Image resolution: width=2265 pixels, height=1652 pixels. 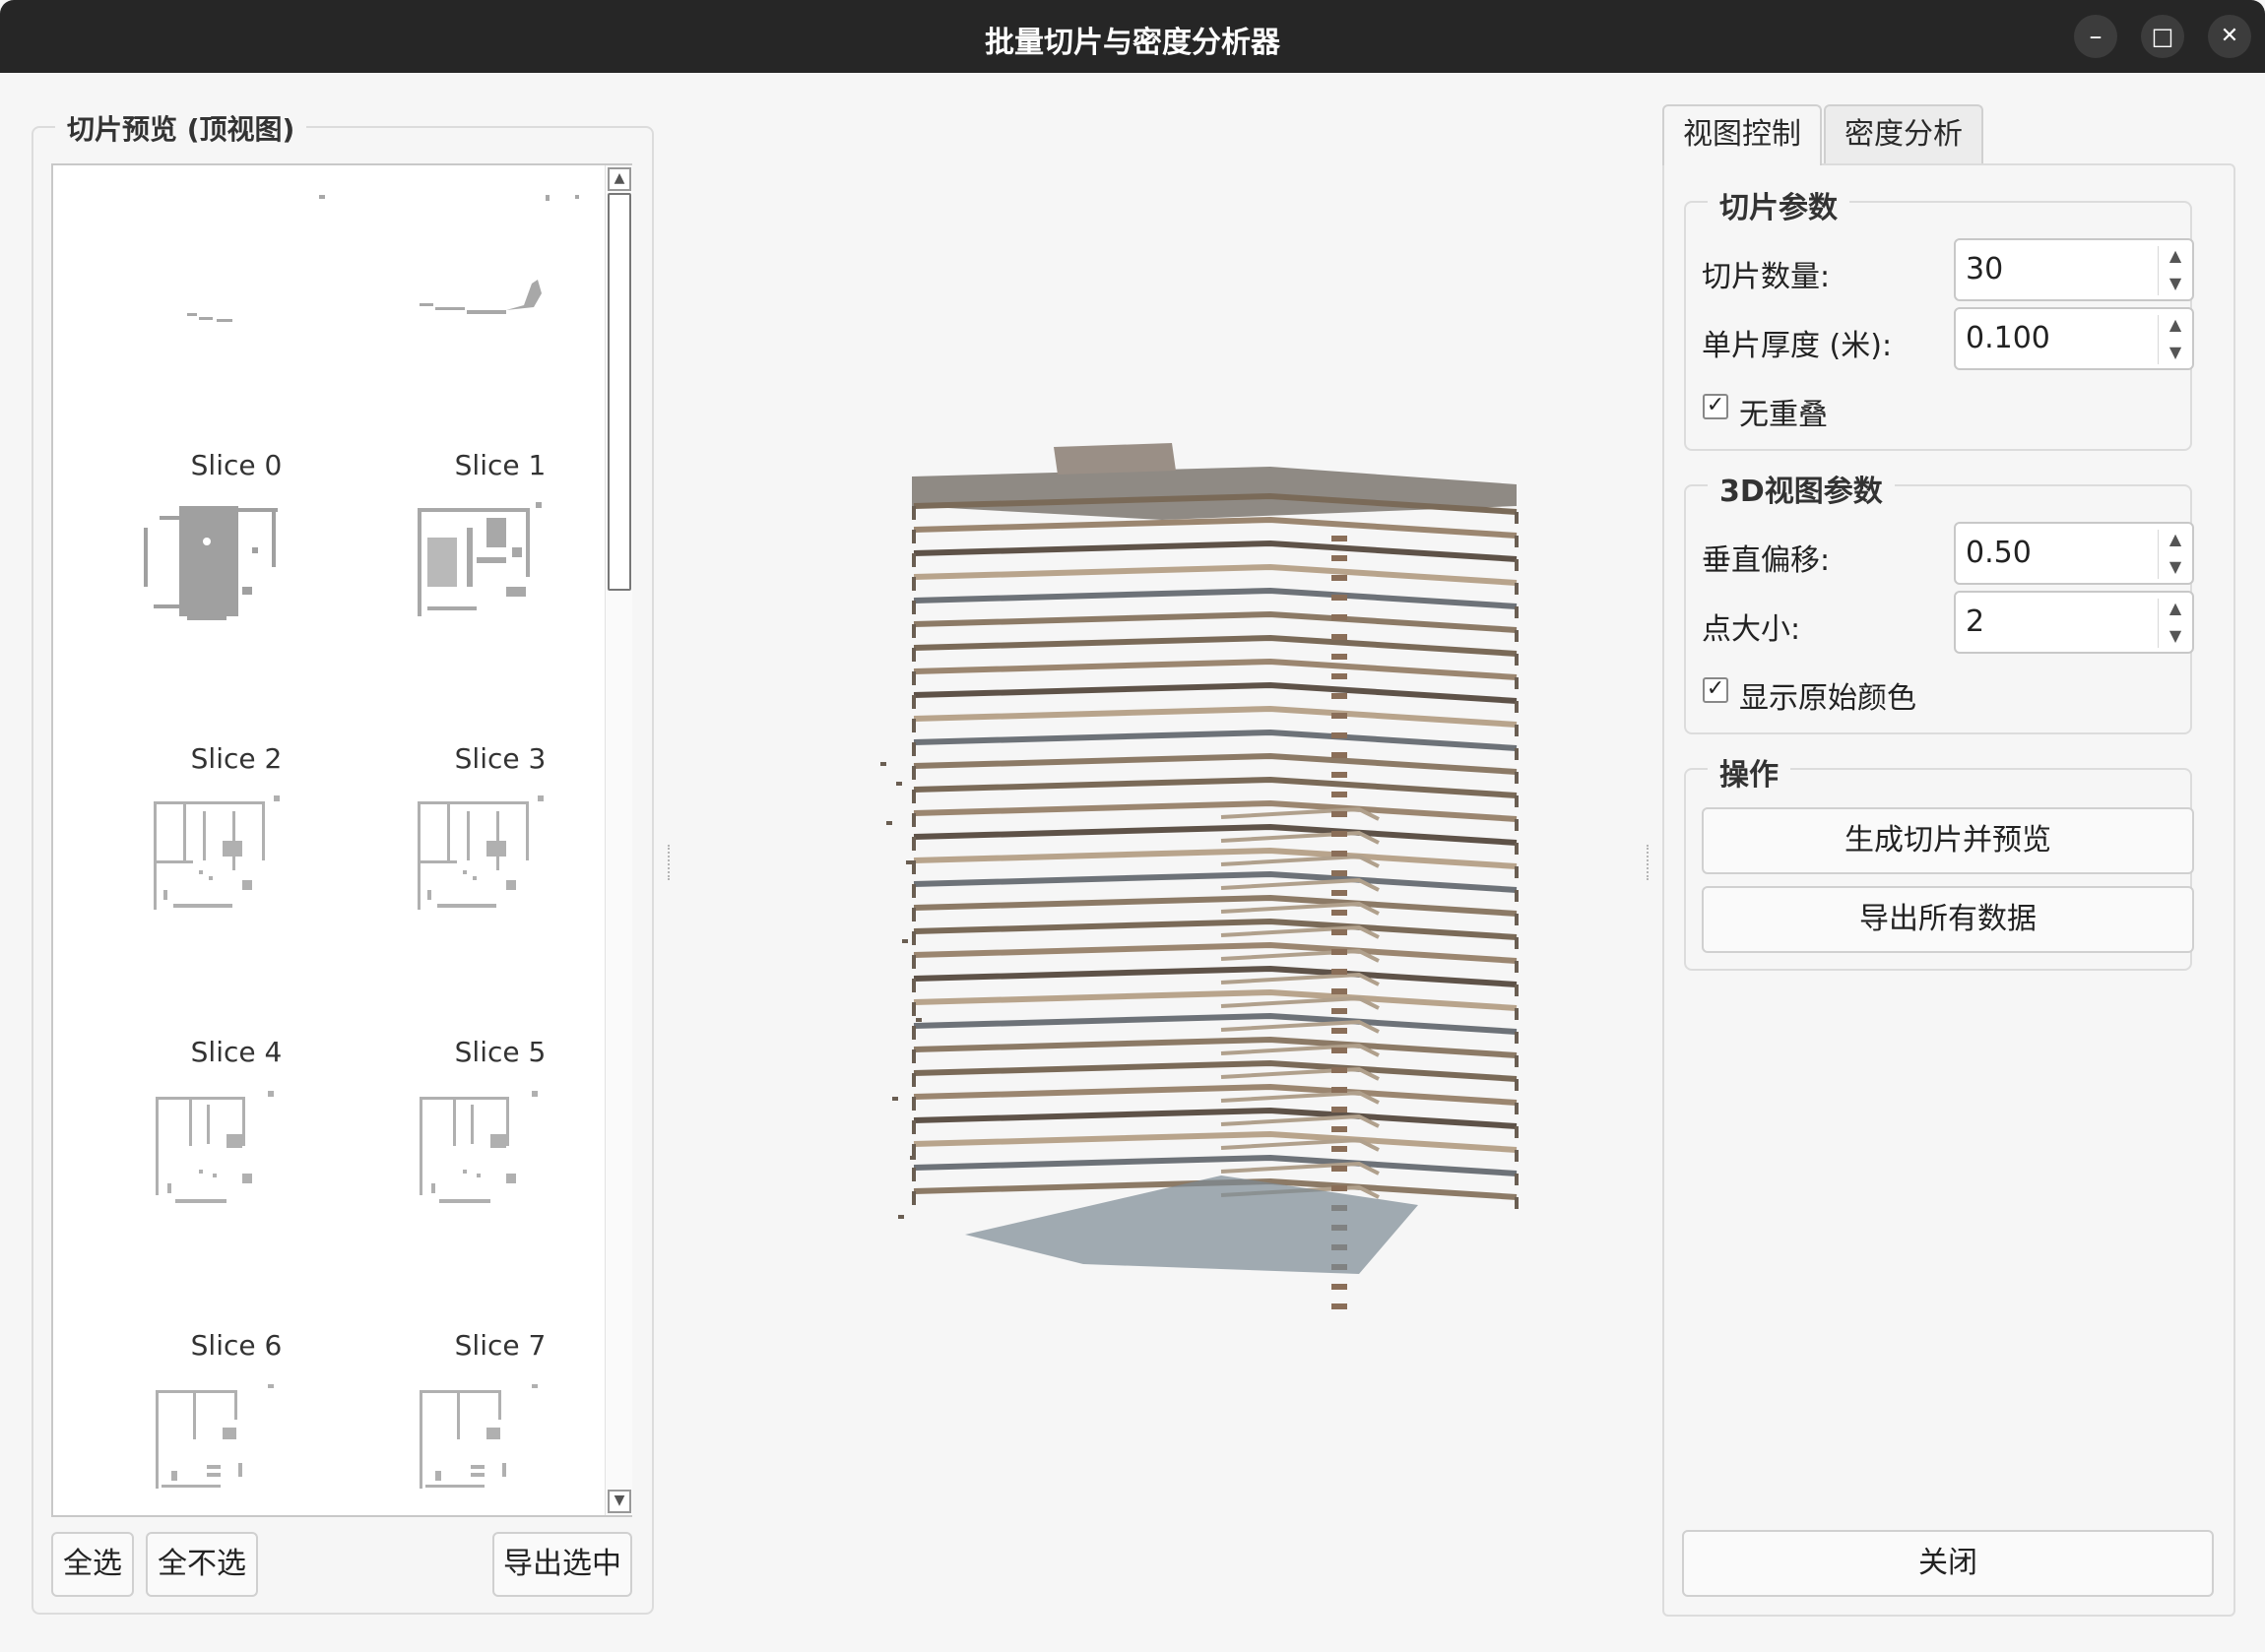 I want to click on slice-item: Slice 5, so click(x=499, y=929).